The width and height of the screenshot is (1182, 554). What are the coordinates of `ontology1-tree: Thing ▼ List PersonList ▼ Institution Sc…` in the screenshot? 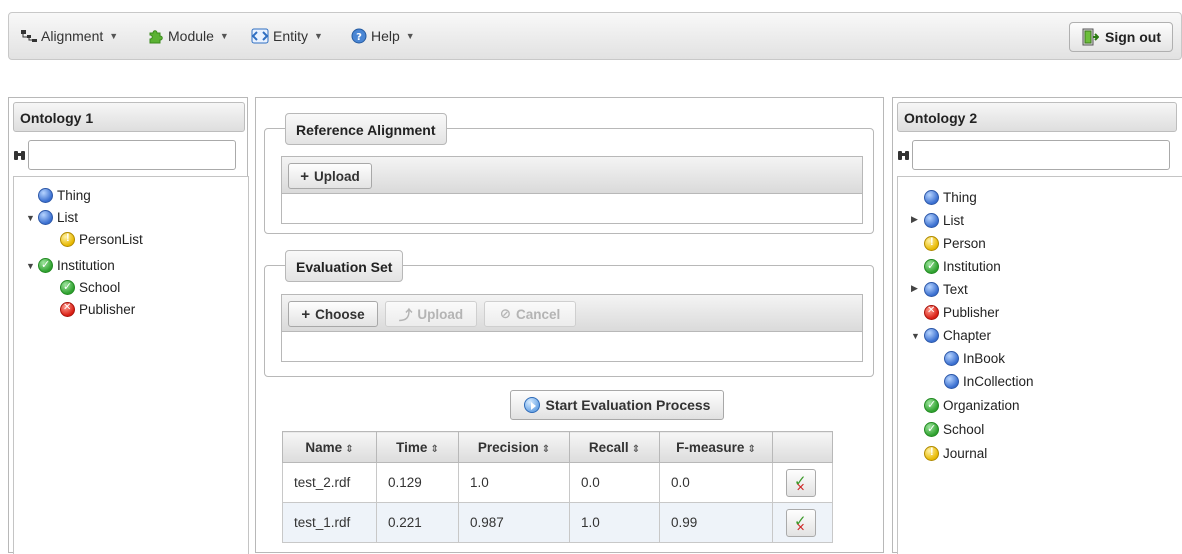 It's located at (131, 365).